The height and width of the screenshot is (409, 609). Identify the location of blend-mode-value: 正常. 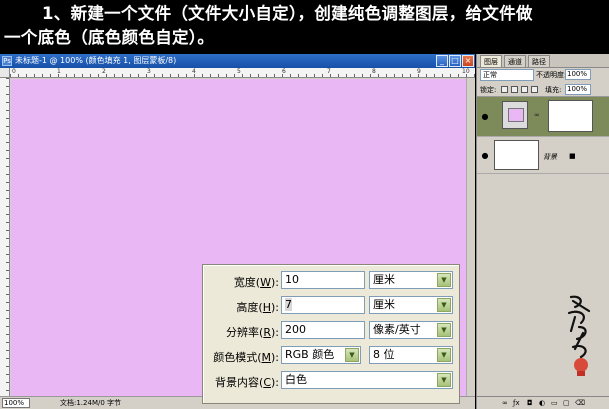
(490, 75).